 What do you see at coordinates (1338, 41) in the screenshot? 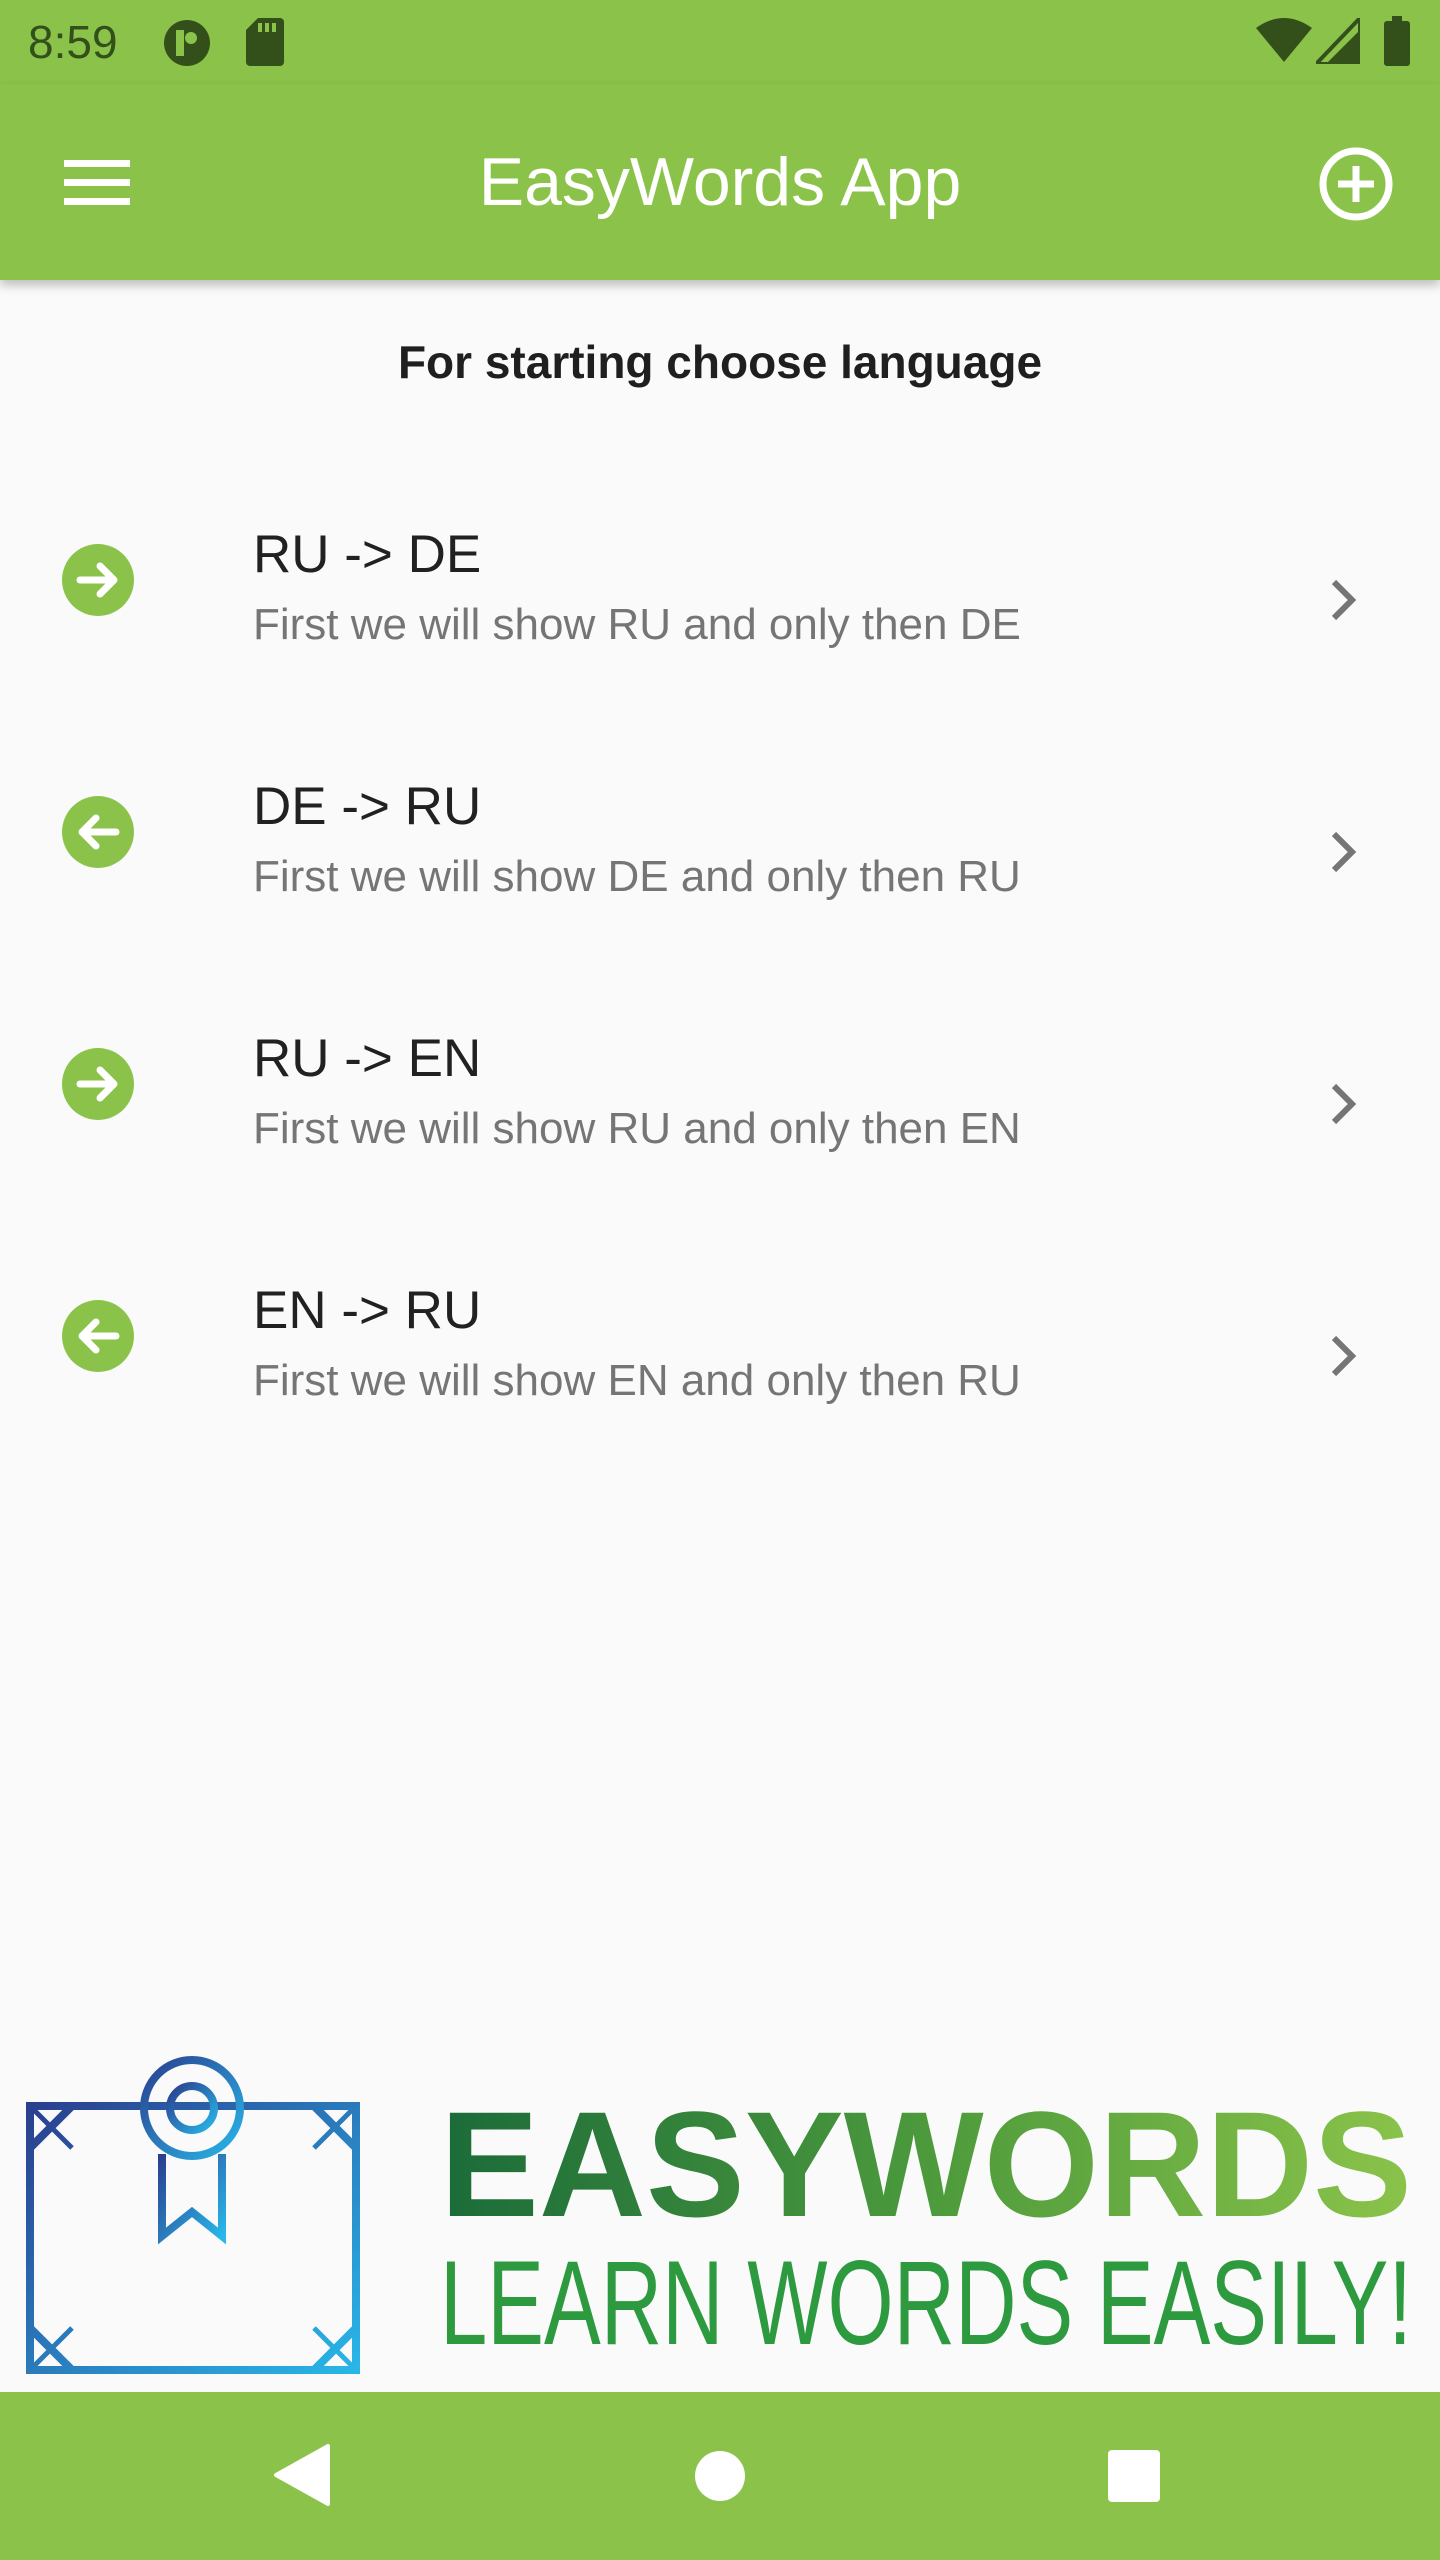
I see `signal-icon` at bounding box center [1338, 41].